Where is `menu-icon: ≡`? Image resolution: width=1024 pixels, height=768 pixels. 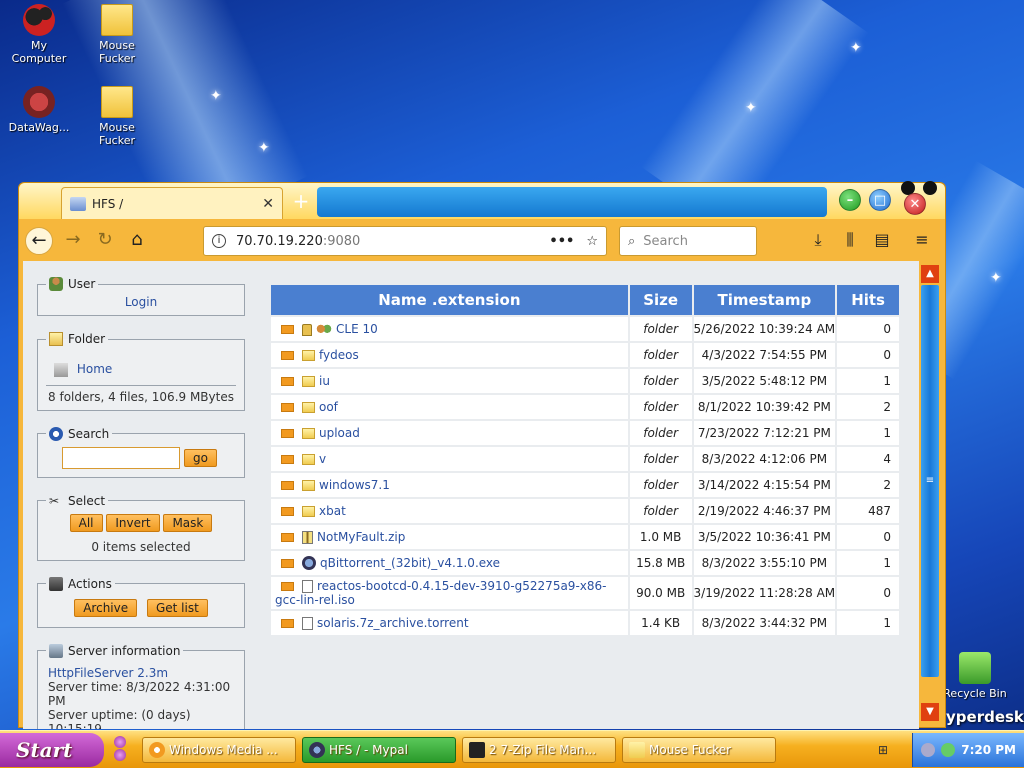 menu-icon: ≡ is located at coordinates (922, 240).